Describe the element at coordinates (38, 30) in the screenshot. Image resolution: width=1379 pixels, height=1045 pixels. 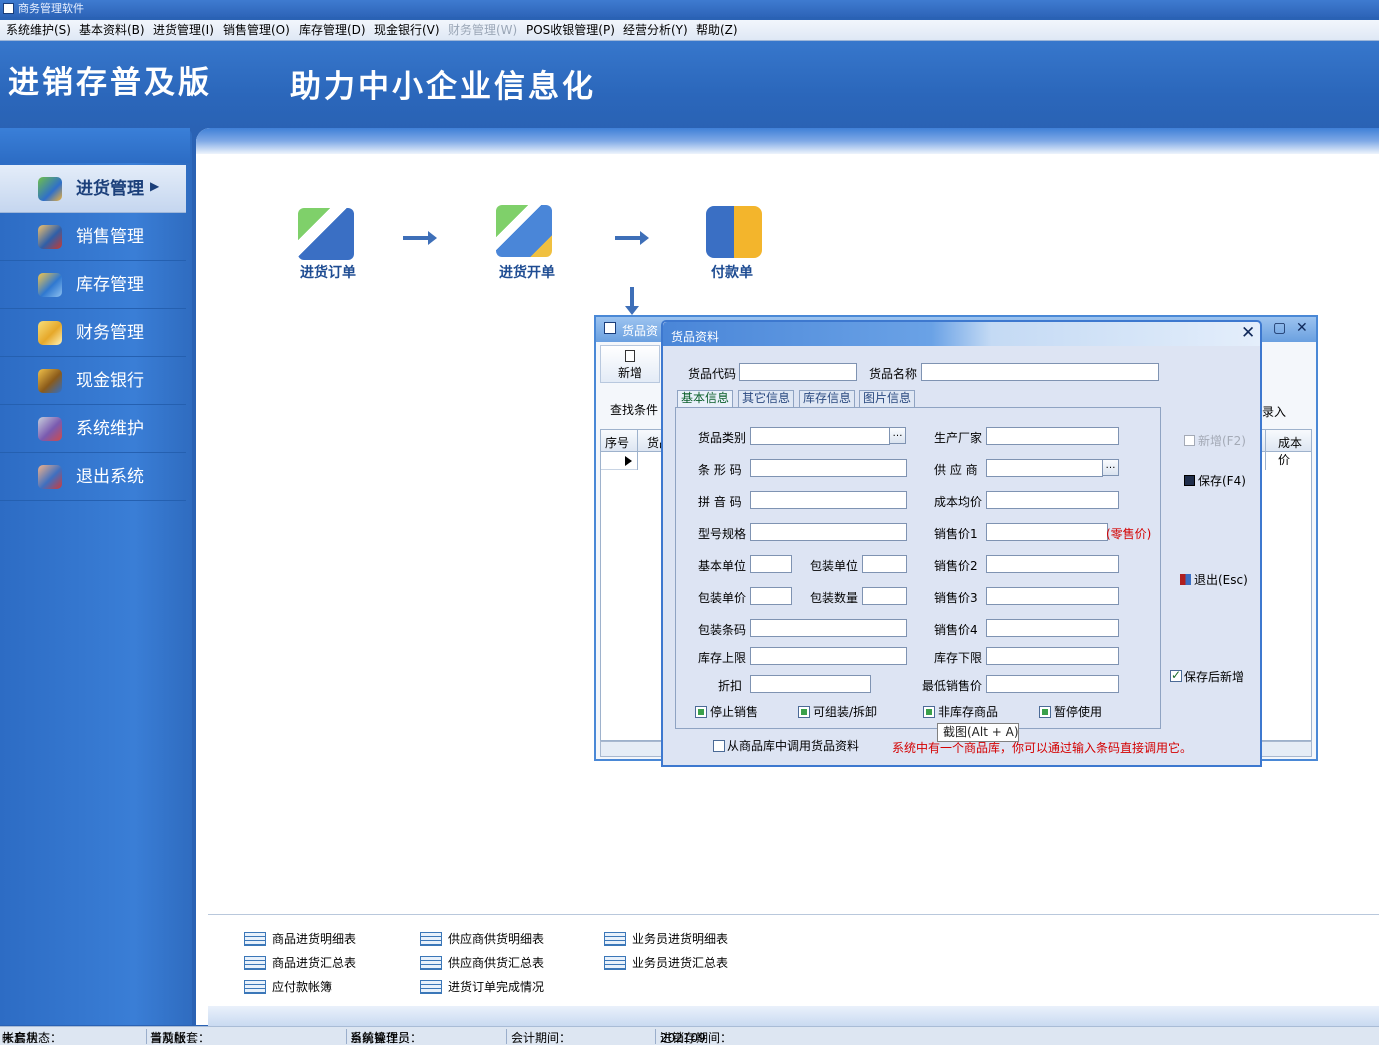
I see `menu-system: 系统维护(S)` at that location.